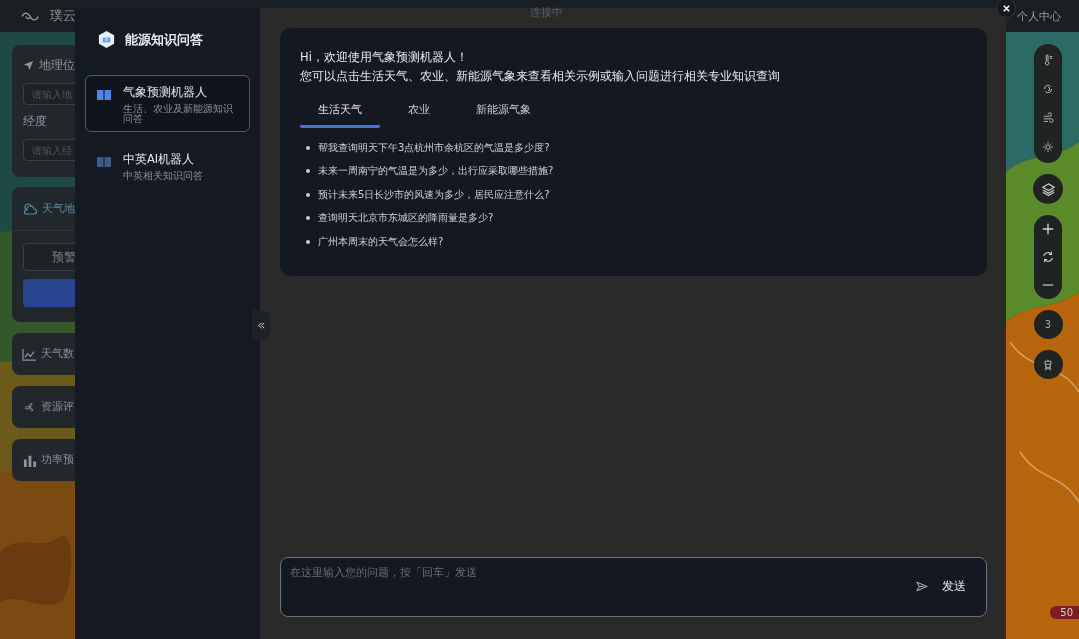 The height and width of the screenshot is (639, 1079). Describe the element at coordinates (57, 407) in the screenshot. I see `nav-label: 资源评` at that location.